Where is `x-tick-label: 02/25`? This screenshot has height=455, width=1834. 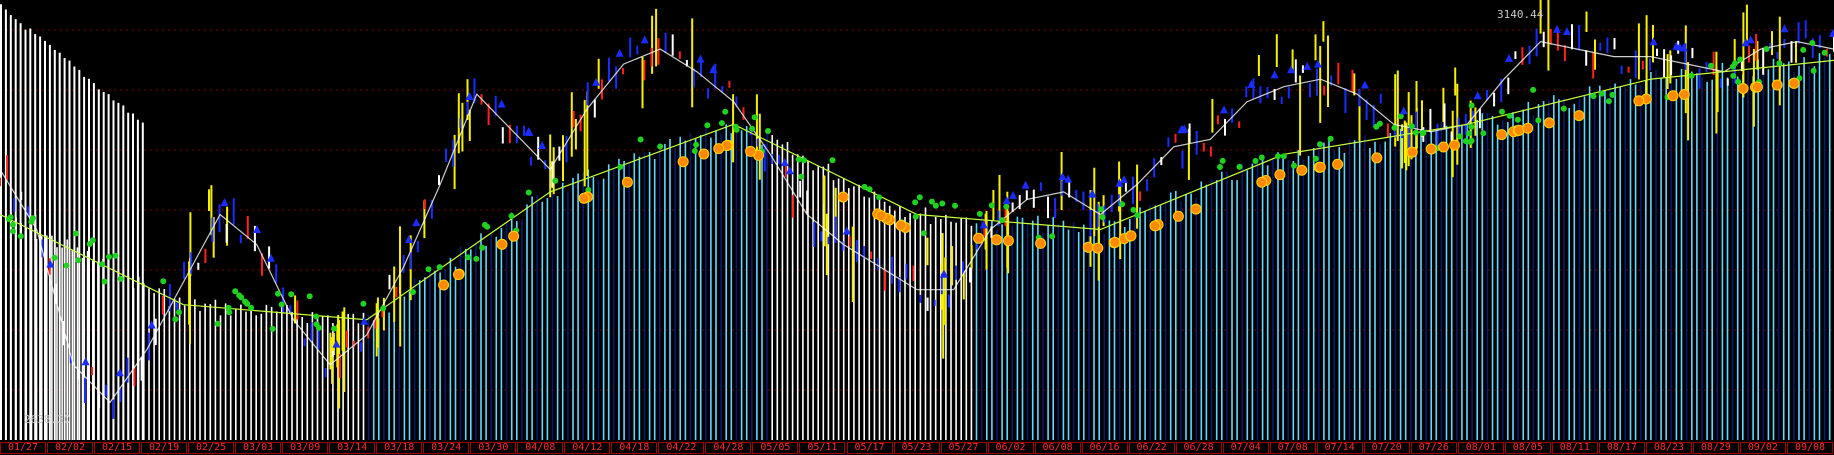 x-tick-label: 02/25 is located at coordinates (211, 448).